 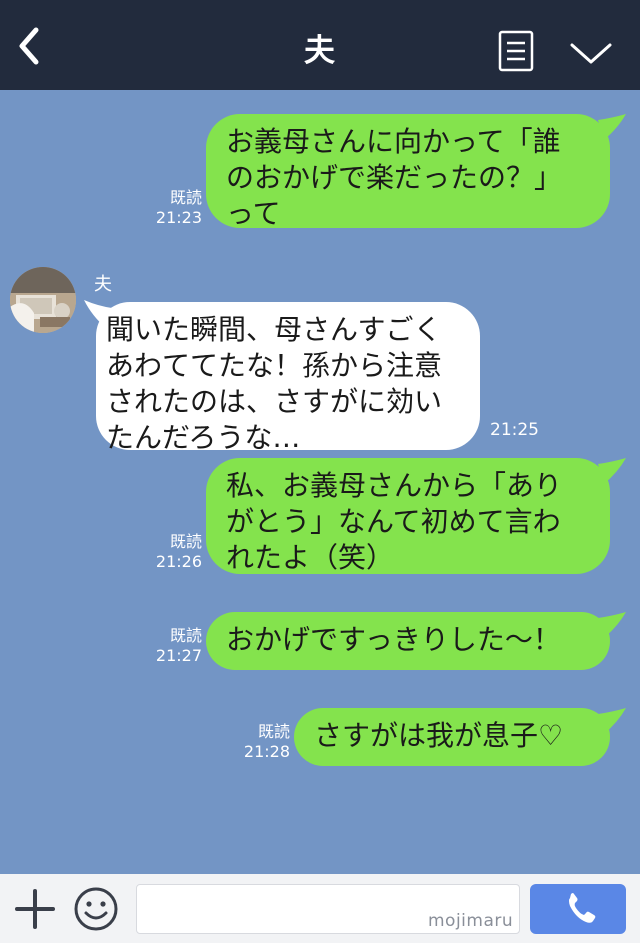 I want to click on add-button, so click(x=35, y=909).